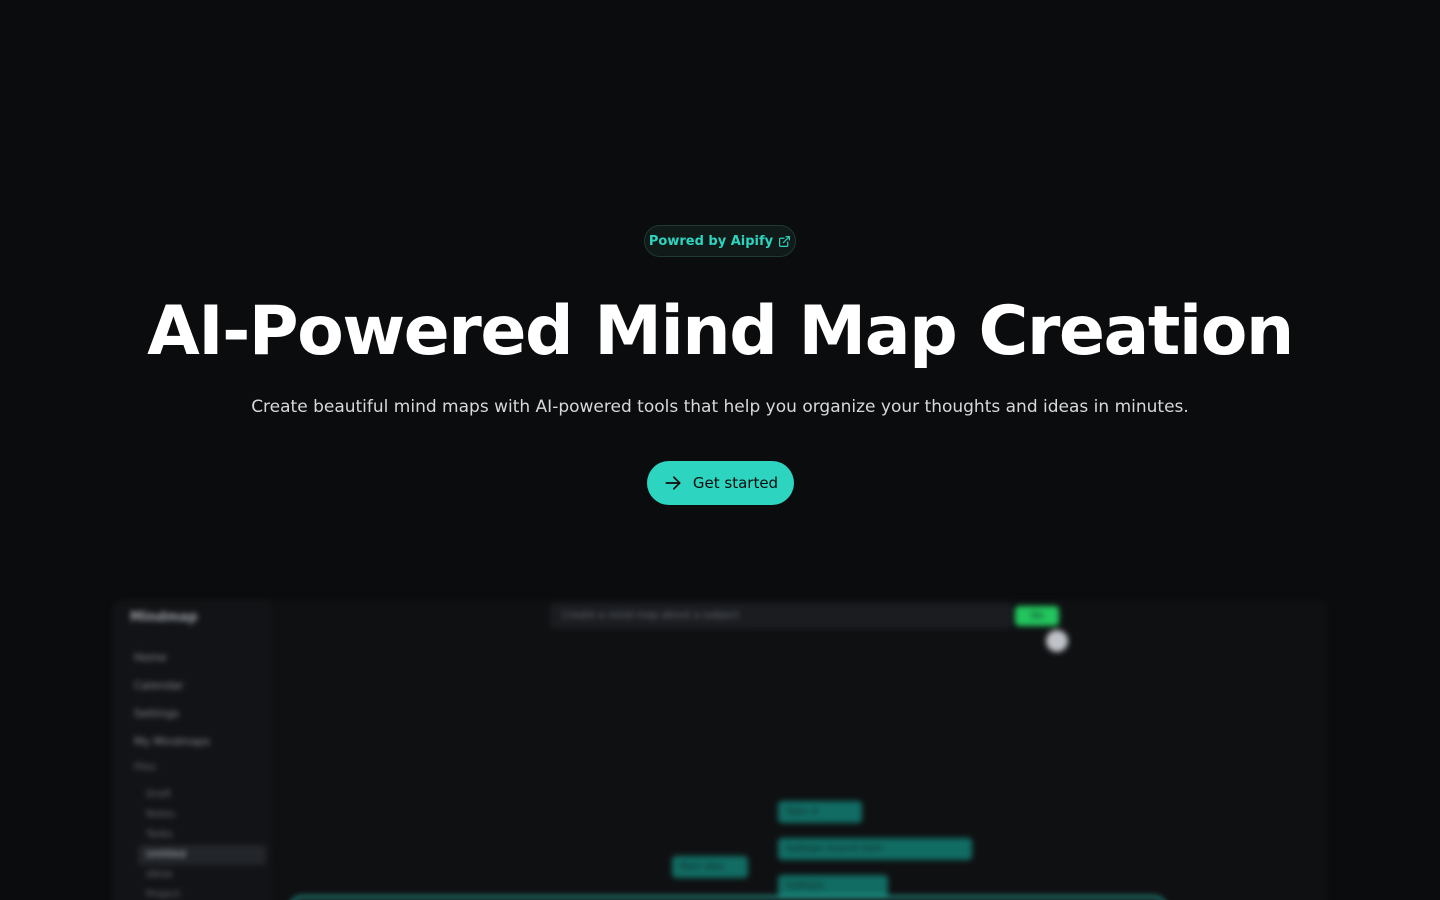  Describe the element at coordinates (711, 241) in the screenshot. I see `badge-label: Powred by Aipify` at that location.